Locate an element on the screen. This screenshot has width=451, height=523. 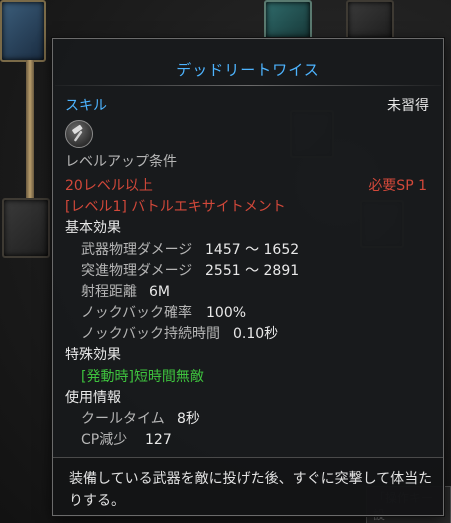
prerequisite-skill: [レベル1] バトルエキサイトメント is located at coordinates (175, 207).